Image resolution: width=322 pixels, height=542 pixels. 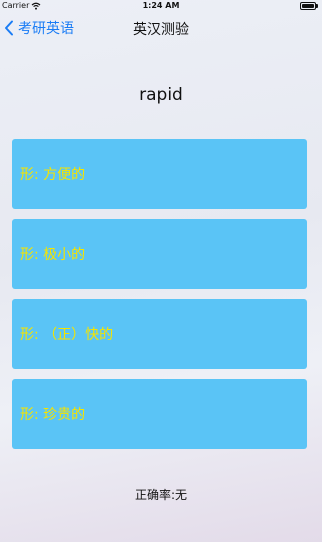 What do you see at coordinates (159, 414) in the screenshot?
I see `answer-option-4: 形: 珍贵的` at bounding box center [159, 414].